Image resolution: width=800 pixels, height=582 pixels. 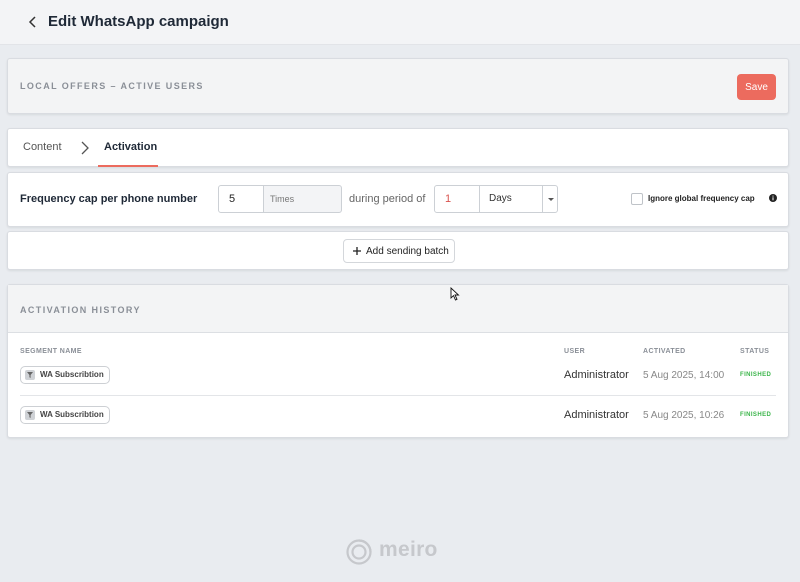 I want to click on page-title: Edit WhatsApp campaign, so click(x=138, y=21).